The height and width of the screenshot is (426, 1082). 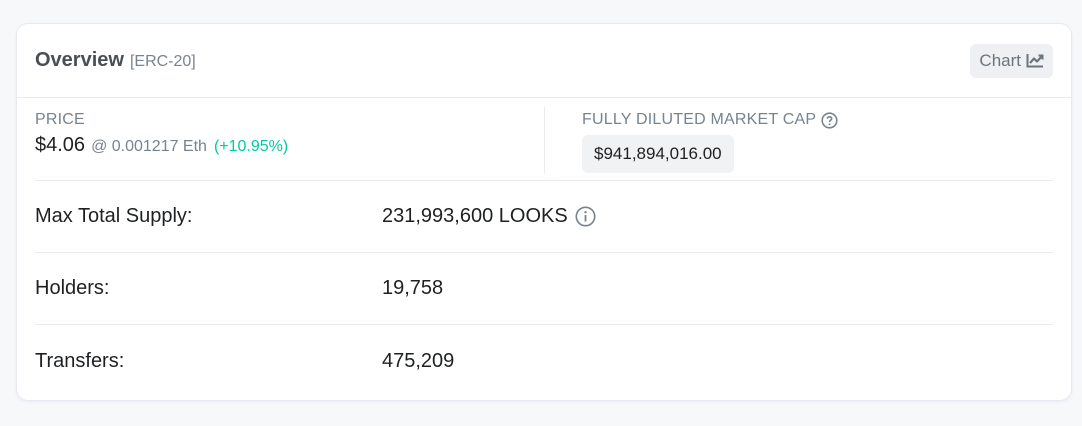 What do you see at coordinates (149, 146) in the screenshot?
I see `price-eth: @ 0.001217 Eth` at bounding box center [149, 146].